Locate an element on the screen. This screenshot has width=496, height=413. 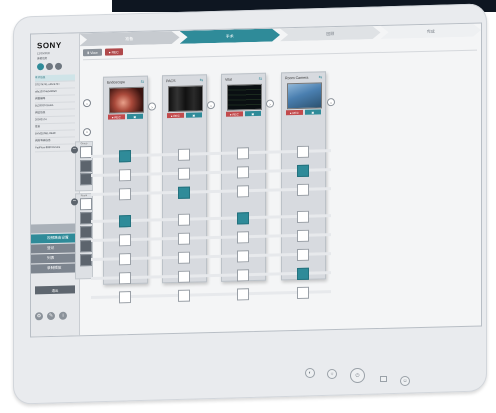
info-icon: i is located at coordinates (63, 315).